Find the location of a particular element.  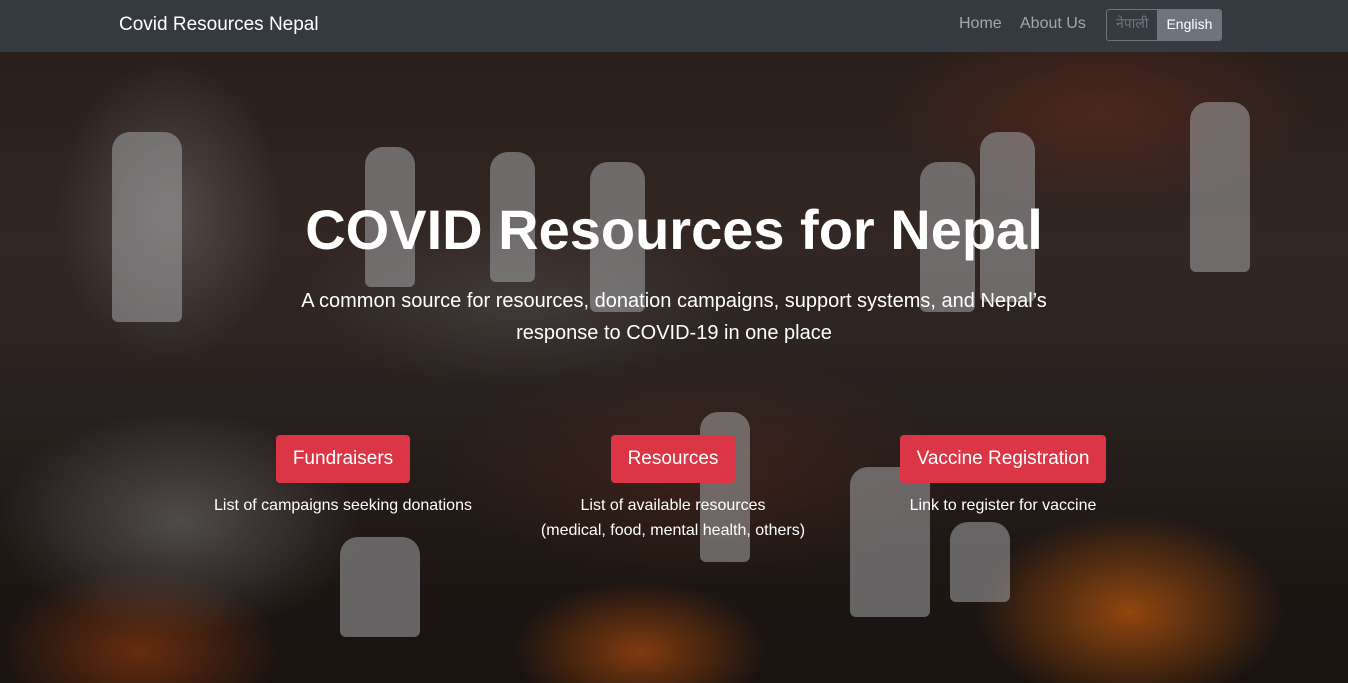

brand-link: Covid Resources Nepal is located at coordinates (219, 25).